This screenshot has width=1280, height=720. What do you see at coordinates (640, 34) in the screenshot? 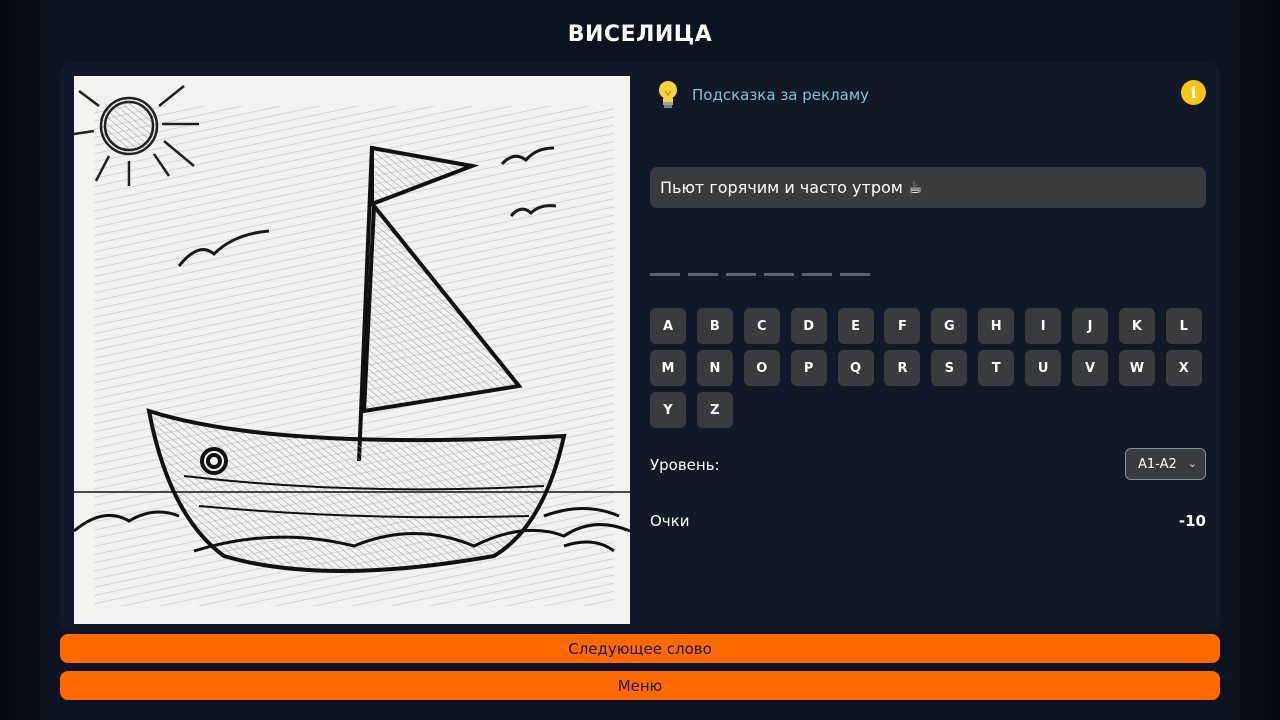
I see `page-title: ВИСЕЛИЦА` at bounding box center [640, 34].